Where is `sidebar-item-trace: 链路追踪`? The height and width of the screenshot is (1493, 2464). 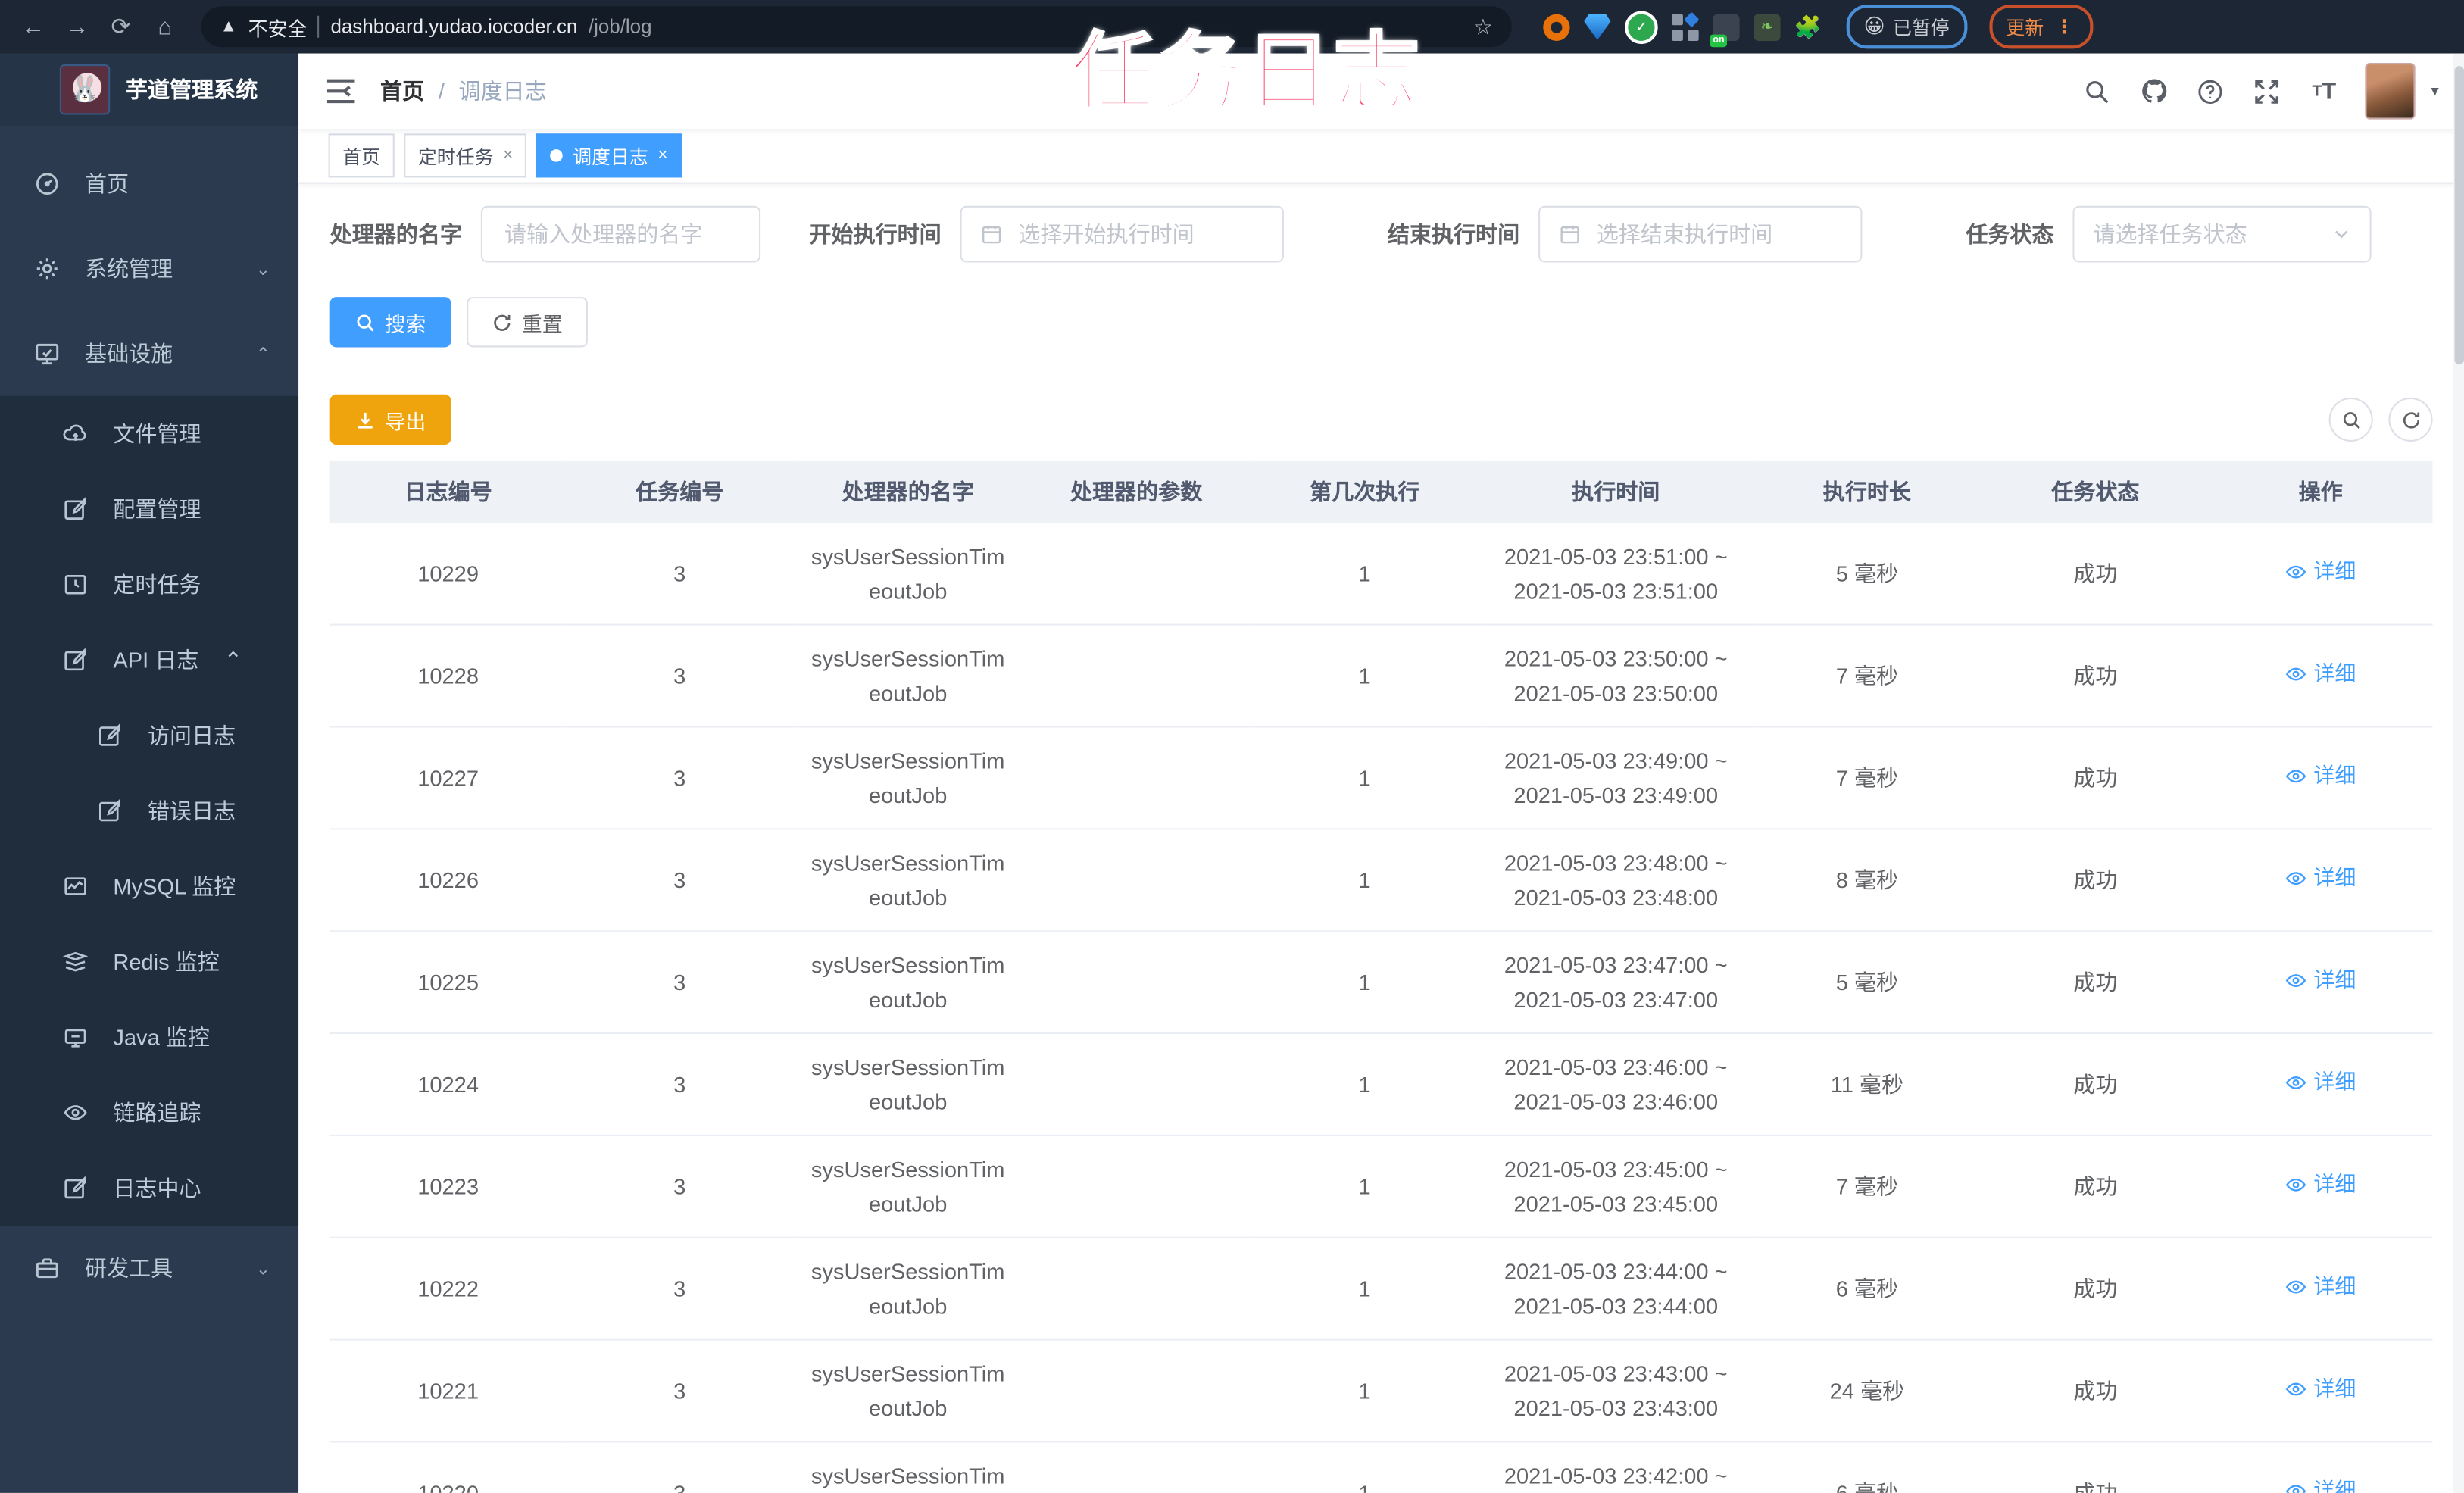
sidebar-item-trace: 链路追踪 is located at coordinates (149, 1113).